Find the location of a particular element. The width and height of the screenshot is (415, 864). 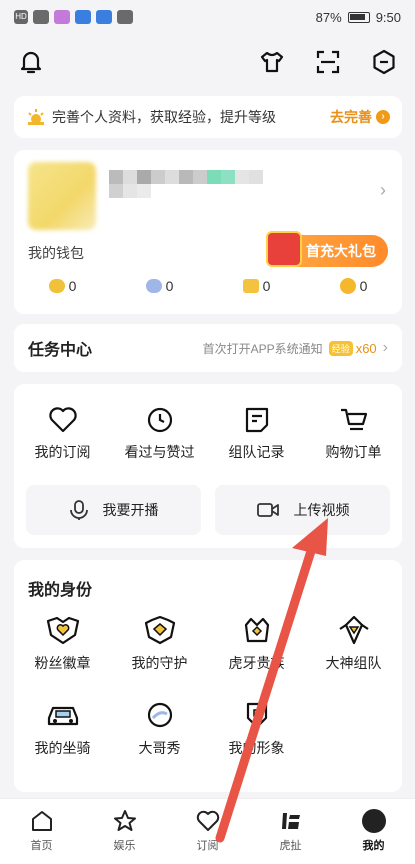

battery-icon is located at coordinates (358, 17).